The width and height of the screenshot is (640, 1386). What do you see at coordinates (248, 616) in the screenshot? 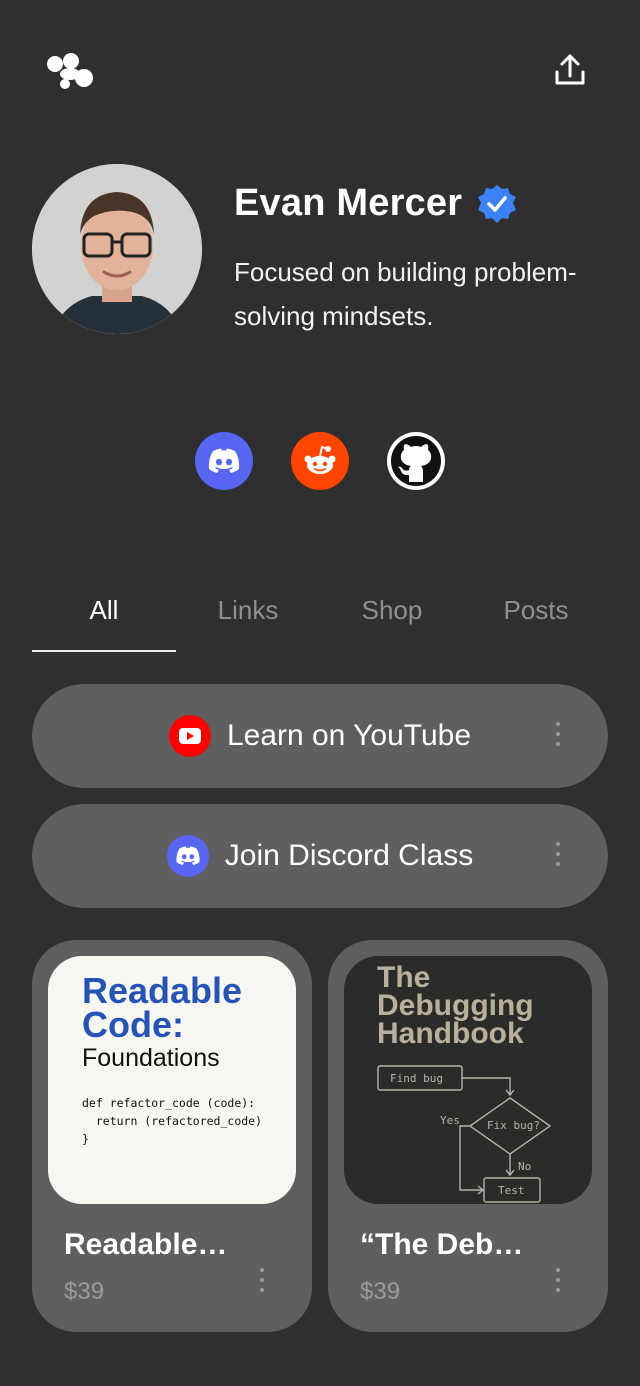
I see `tab-links: Links` at bounding box center [248, 616].